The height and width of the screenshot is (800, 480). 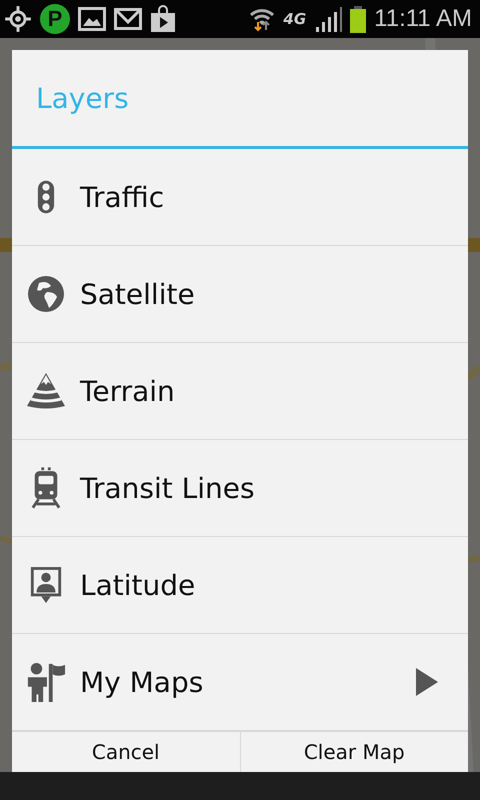 What do you see at coordinates (46, 682) in the screenshot?
I see `person-flag-icon` at bounding box center [46, 682].